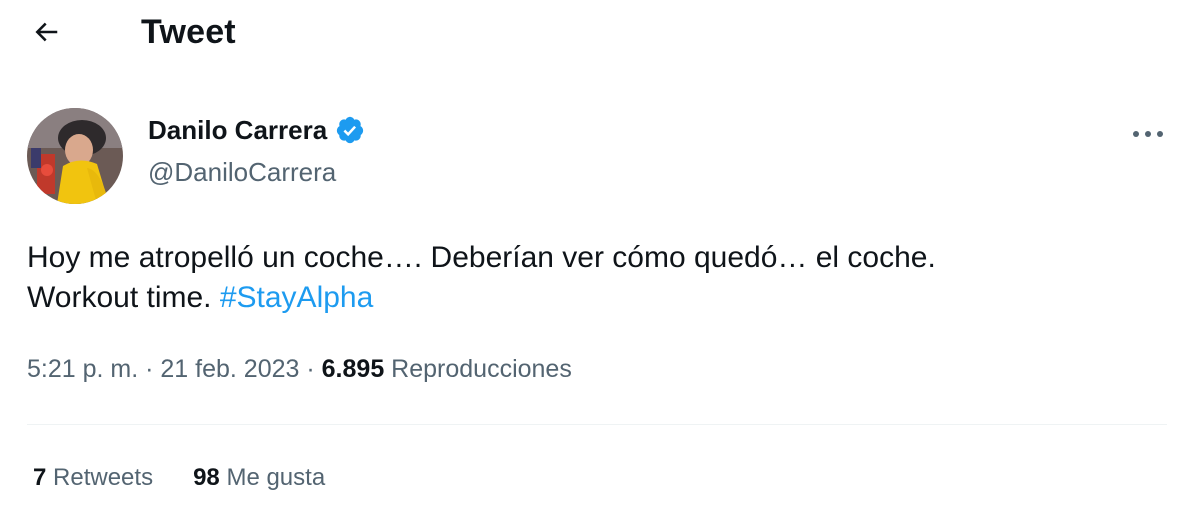 Image resolution: width=1200 pixels, height=516 pixels. Describe the element at coordinates (238, 130) in the screenshot. I see `author-name-text: Danilo Carrera` at that location.